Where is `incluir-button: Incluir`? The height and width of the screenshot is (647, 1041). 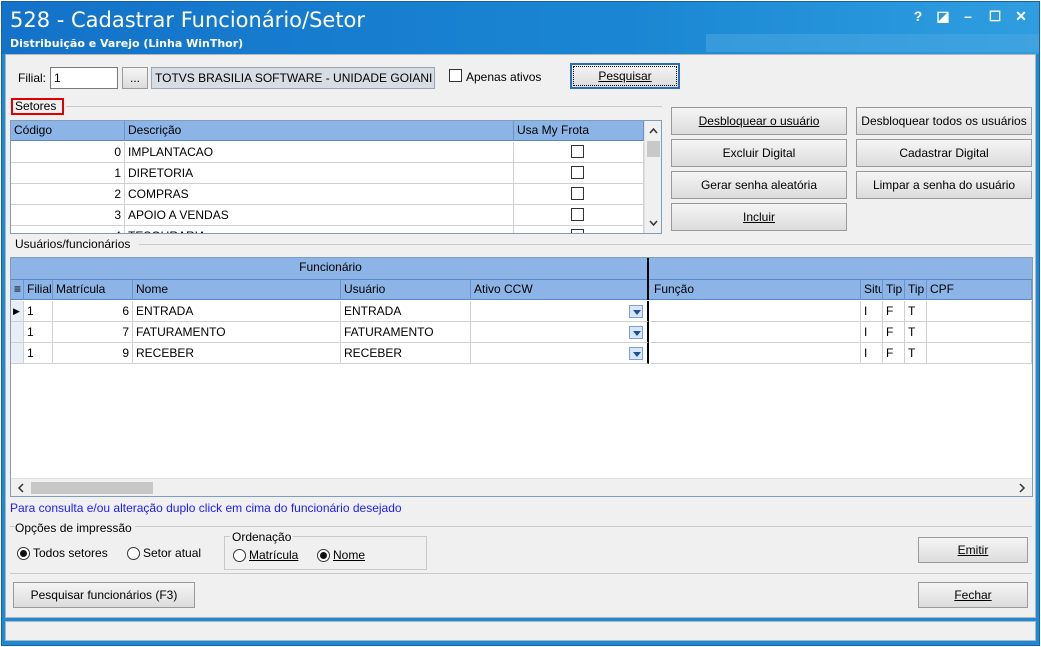
incluir-button: Incluir is located at coordinates (759, 217).